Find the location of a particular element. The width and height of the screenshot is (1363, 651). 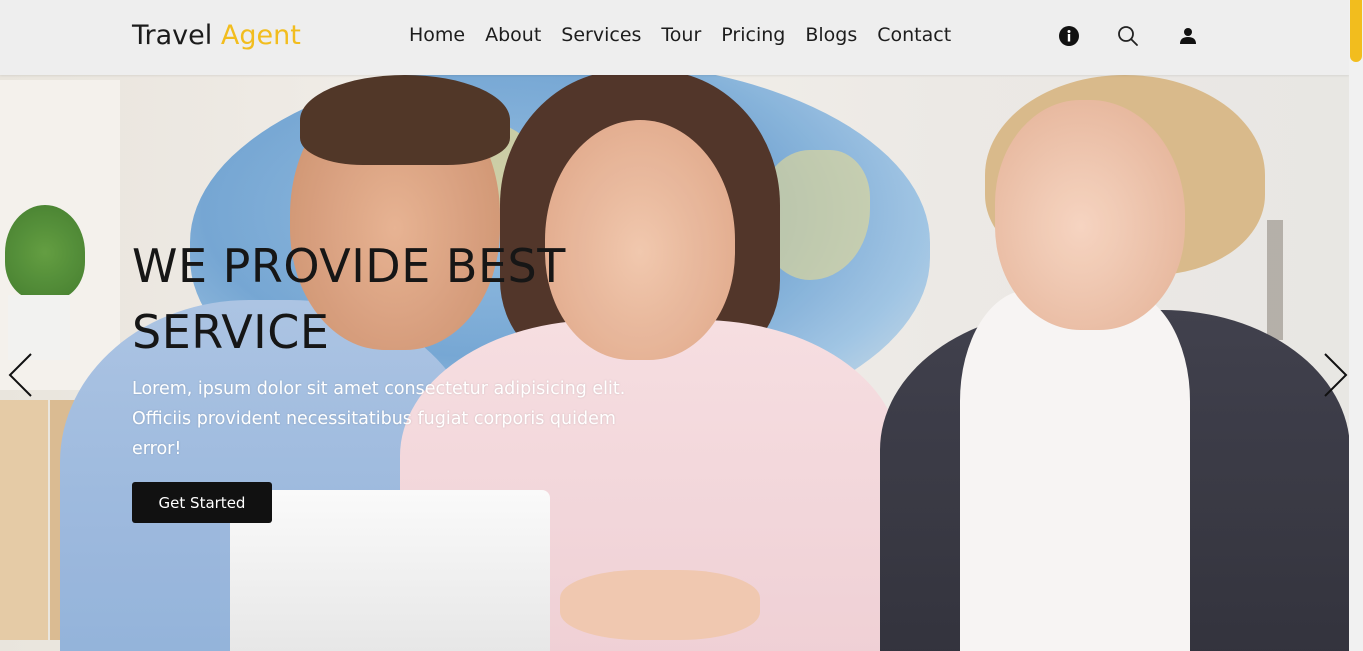

page-scrollbar is located at coordinates (1356, 325).